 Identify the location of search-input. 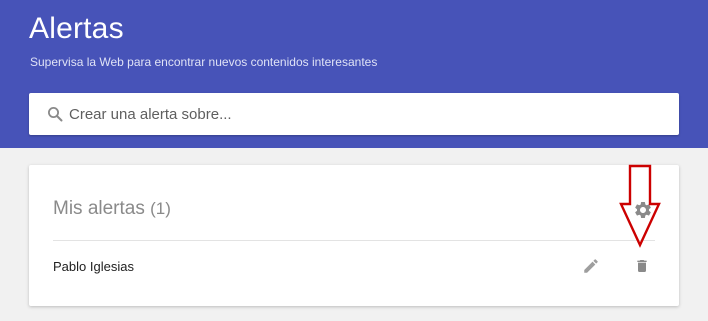
(369, 114).